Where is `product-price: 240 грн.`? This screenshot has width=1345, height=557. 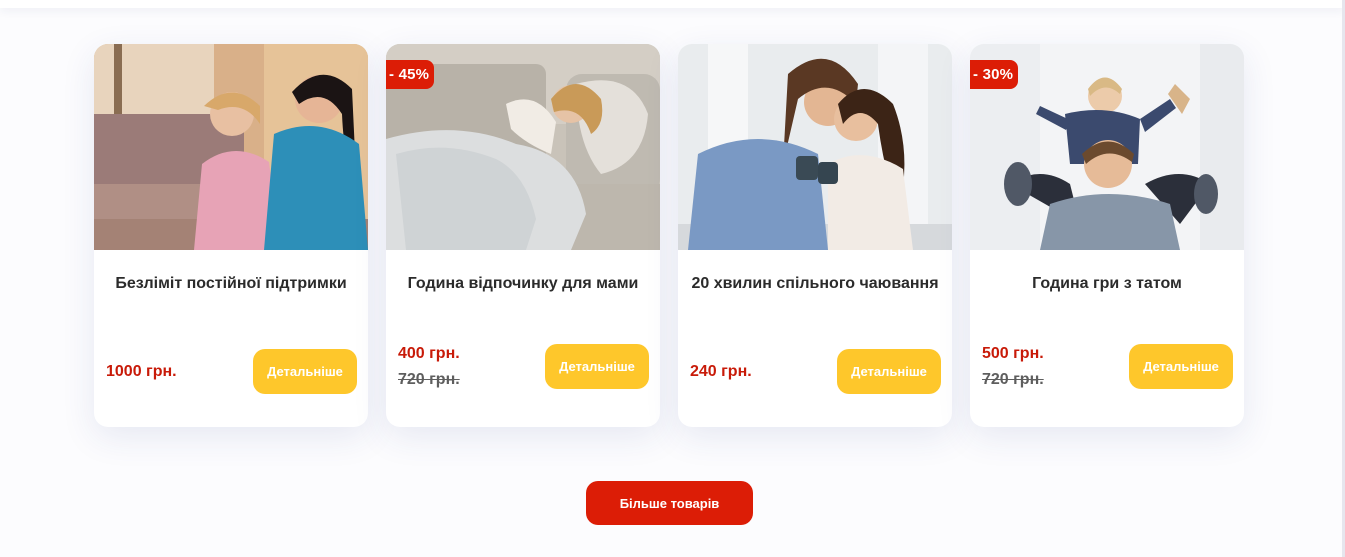 product-price: 240 грн. is located at coordinates (721, 371).